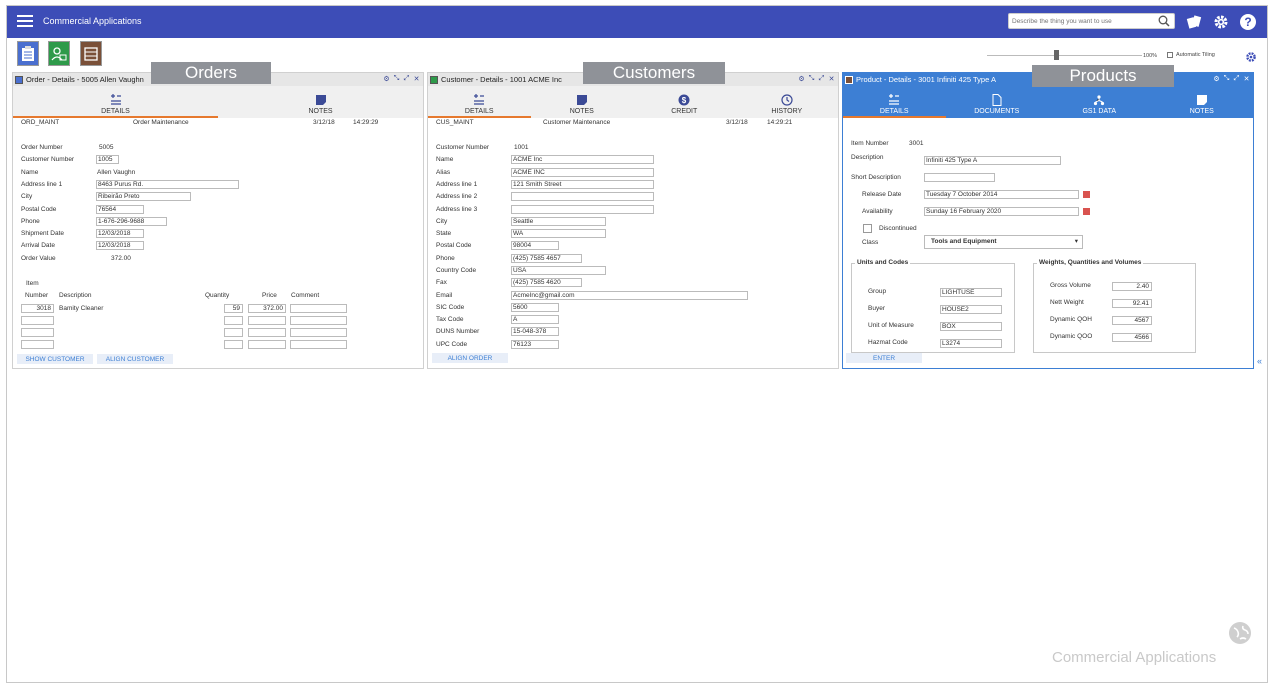  What do you see at coordinates (535, 307) in the screenshot?
I see `sic-code-field: 5600` at bounding box center [535, 307].